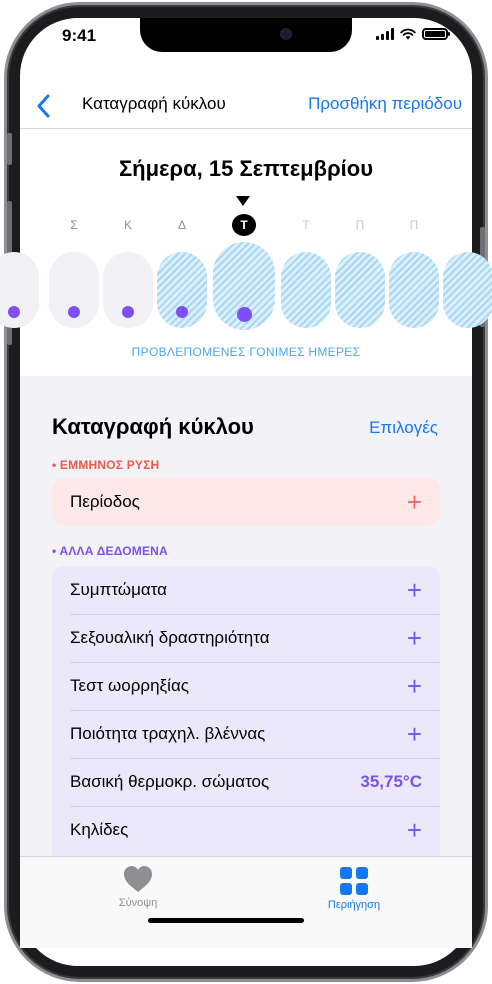 This screenshot has height=984, width=492. What do you see at coordinates (286, 34) in the screenshot?
I see `front-camera-icon` at bounding box center [286, 34].